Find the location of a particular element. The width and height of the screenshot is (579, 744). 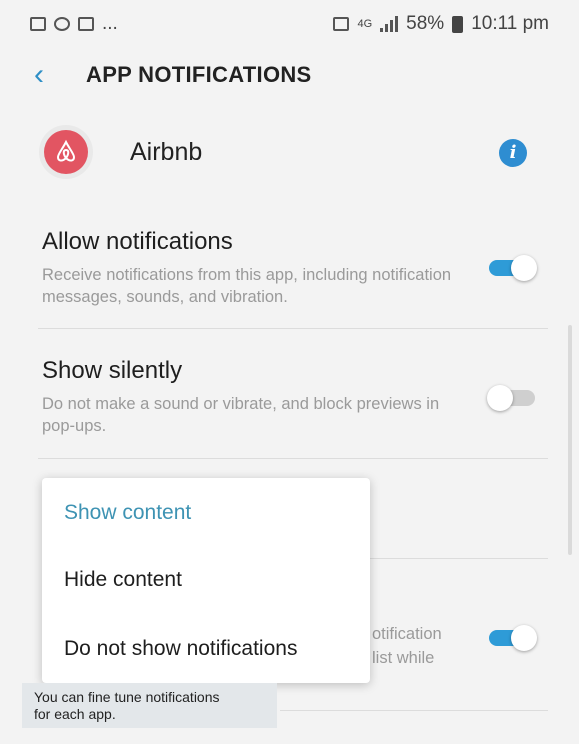

status-right-icons: 4G 58% 10:11 pm is located at coordinates (441, 24).